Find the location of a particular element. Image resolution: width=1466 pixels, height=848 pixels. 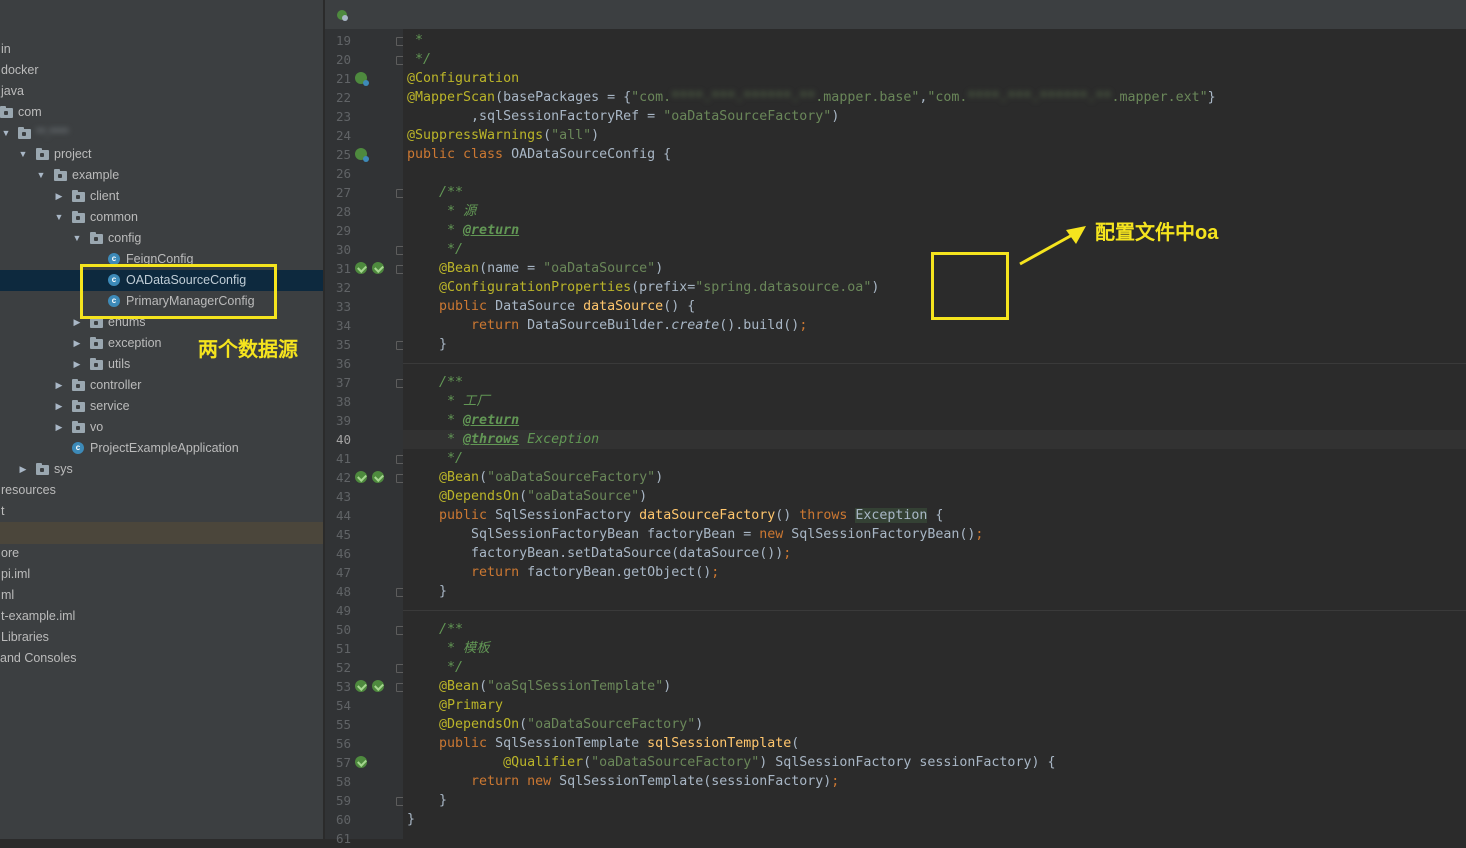

tree-item-pom-xml: ml is located at coordinates (161, 595).